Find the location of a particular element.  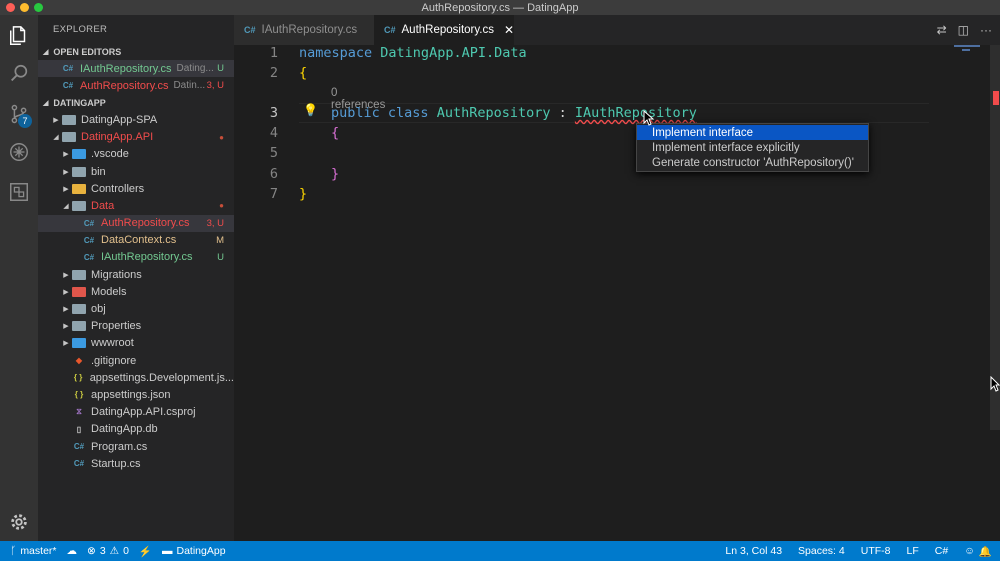

extensions-icon is located at coordinates (19, 192).